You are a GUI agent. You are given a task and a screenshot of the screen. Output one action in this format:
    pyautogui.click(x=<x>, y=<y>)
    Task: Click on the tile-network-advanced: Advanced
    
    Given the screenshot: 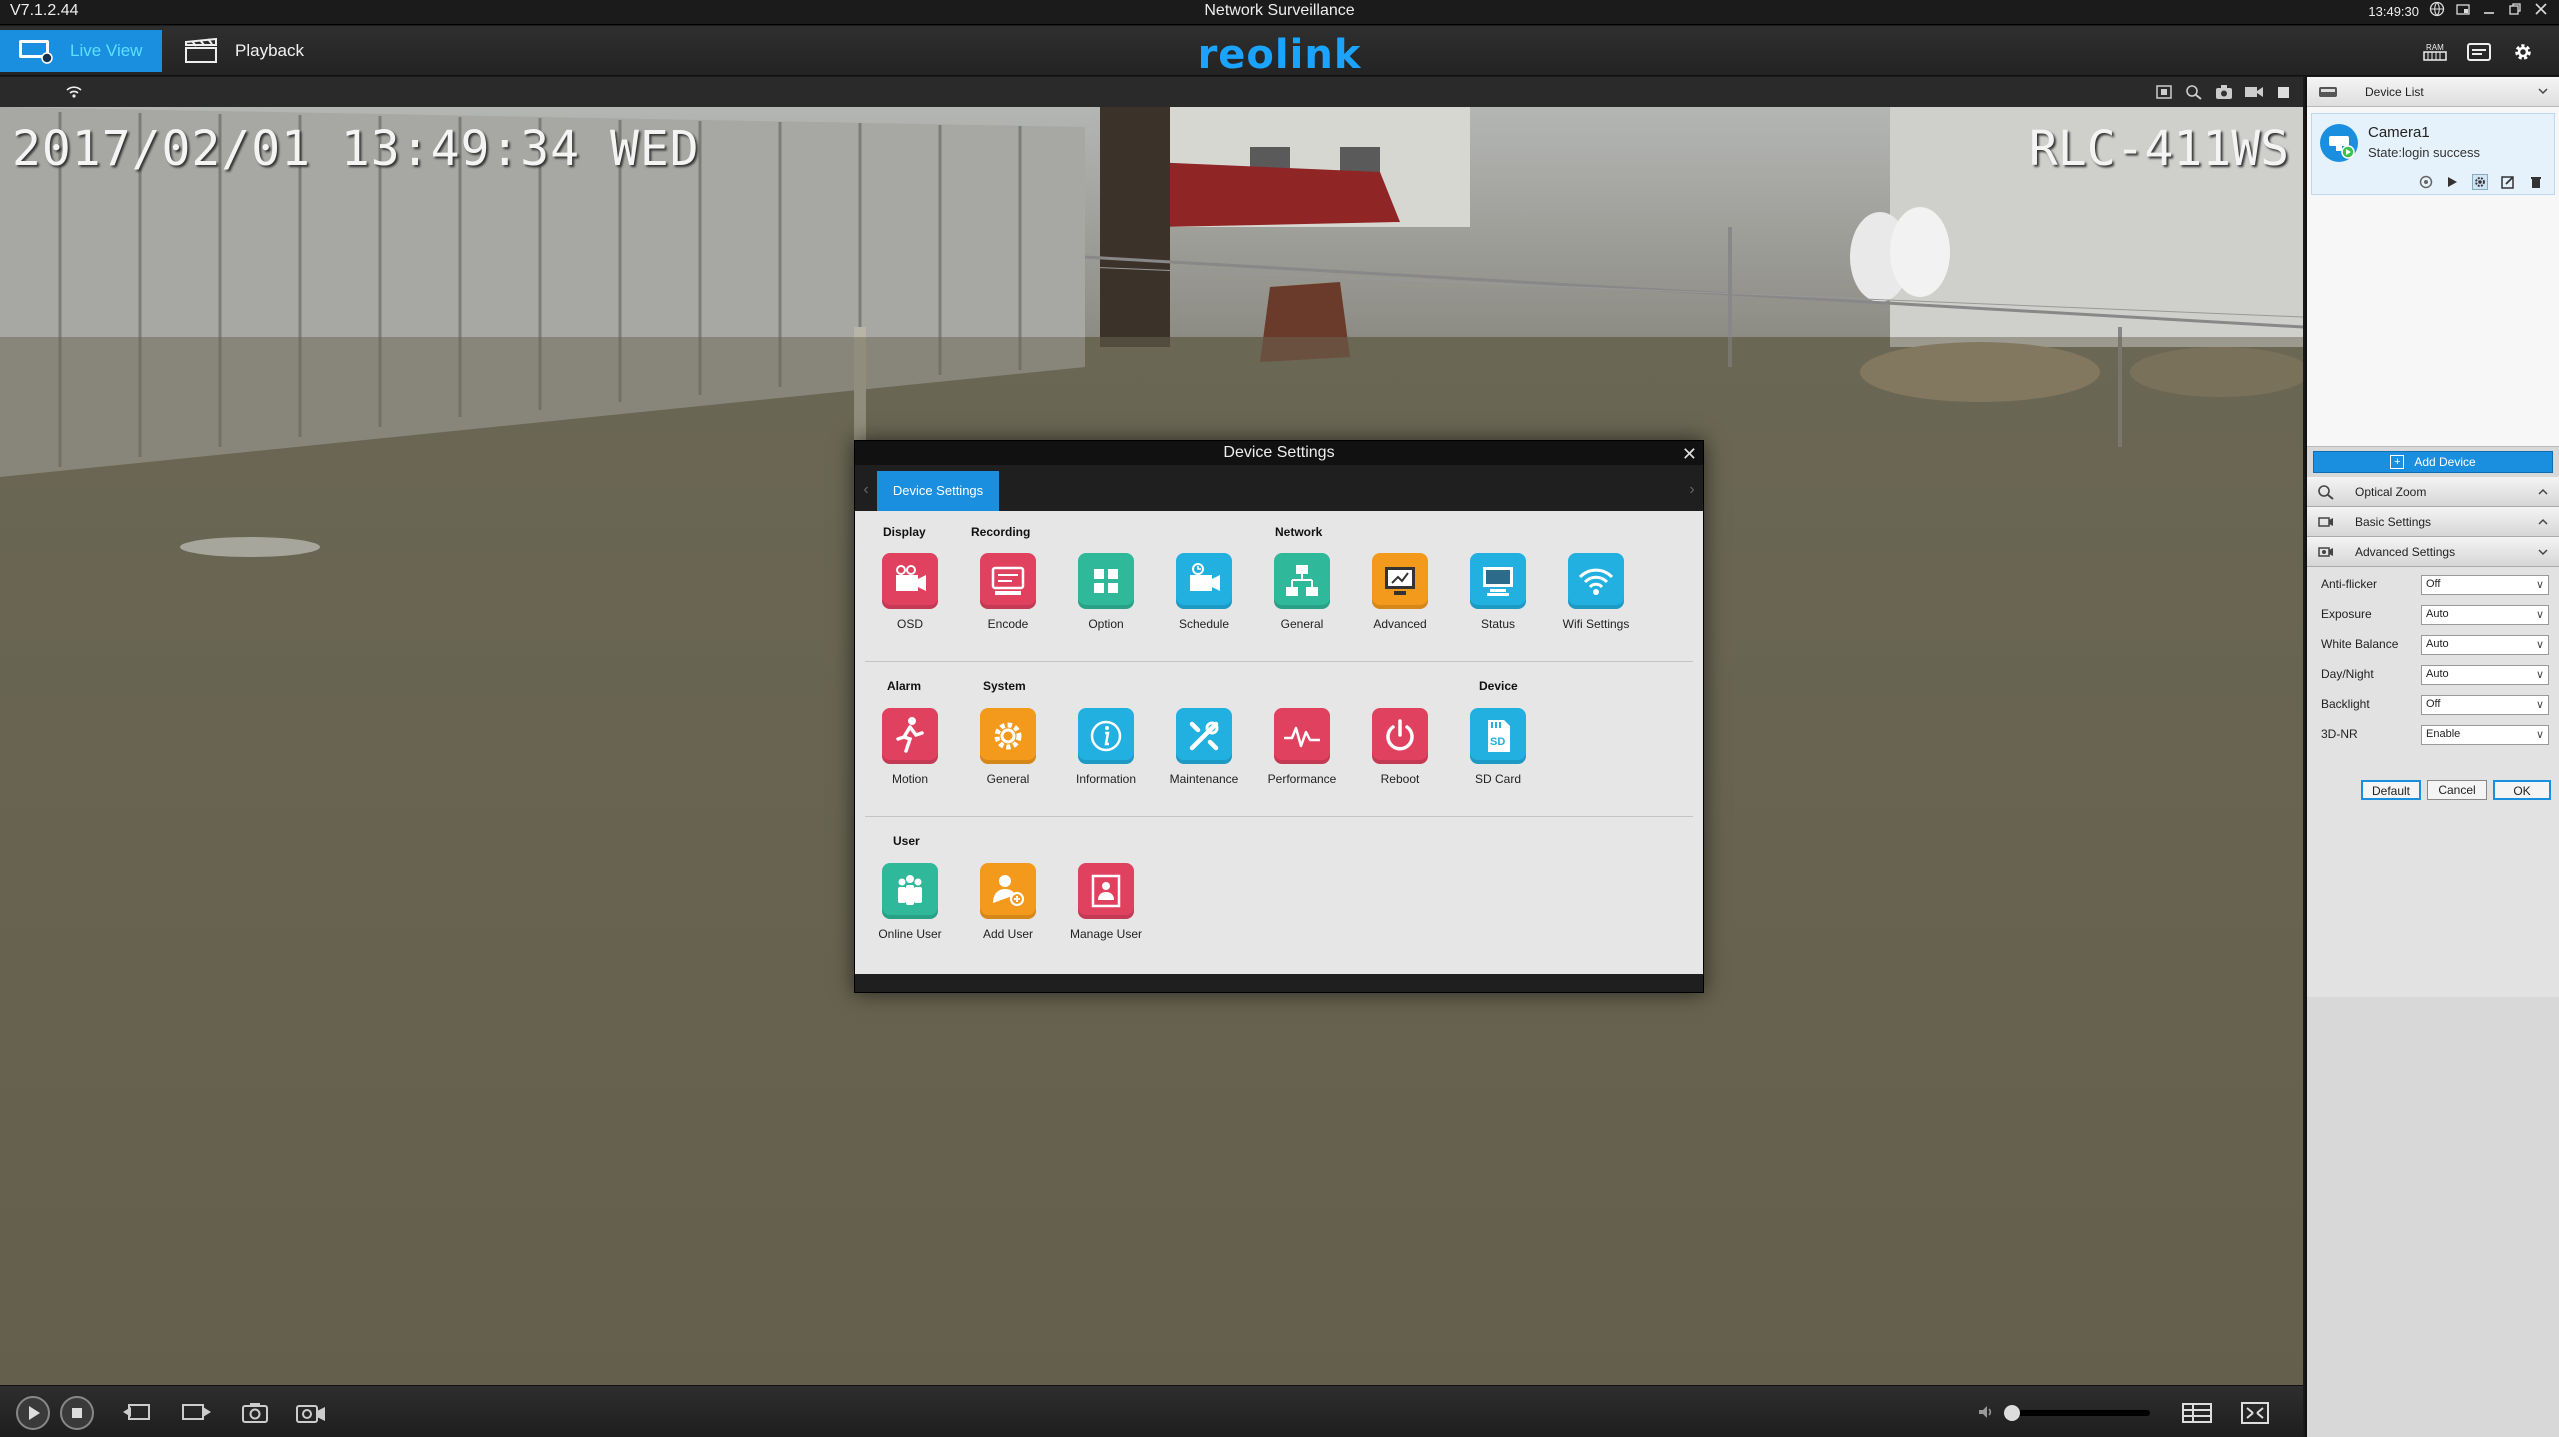 What is the action you would take?
    pyautogui.click(x=1400, y=603)
    